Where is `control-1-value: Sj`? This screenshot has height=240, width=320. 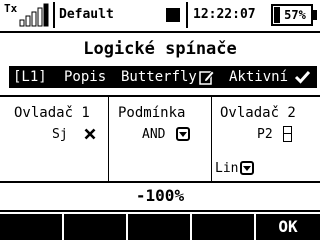
control-1-value: Sj is located at coordinates (60, 134).